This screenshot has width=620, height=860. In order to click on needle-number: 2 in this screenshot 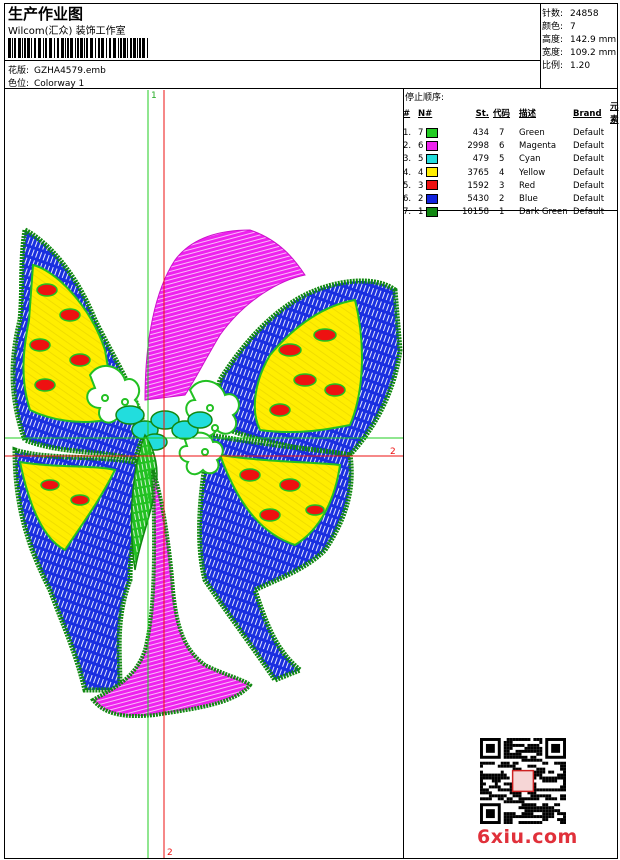, I will do `click(421, 199)`.